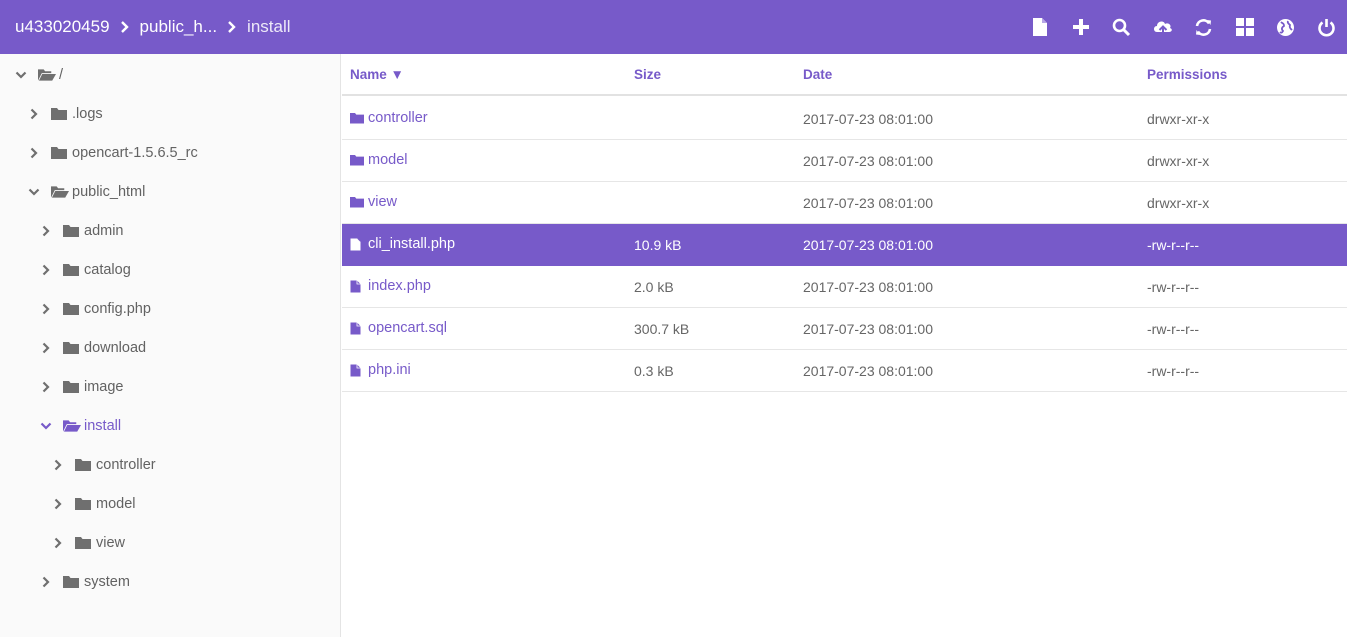 Image resolution: width=1347 pixels, height=637 pixels. What do you see at coordinates (1326, 27) in the screenshot?
I see `logout-button` at bounding box center [1326, 27].